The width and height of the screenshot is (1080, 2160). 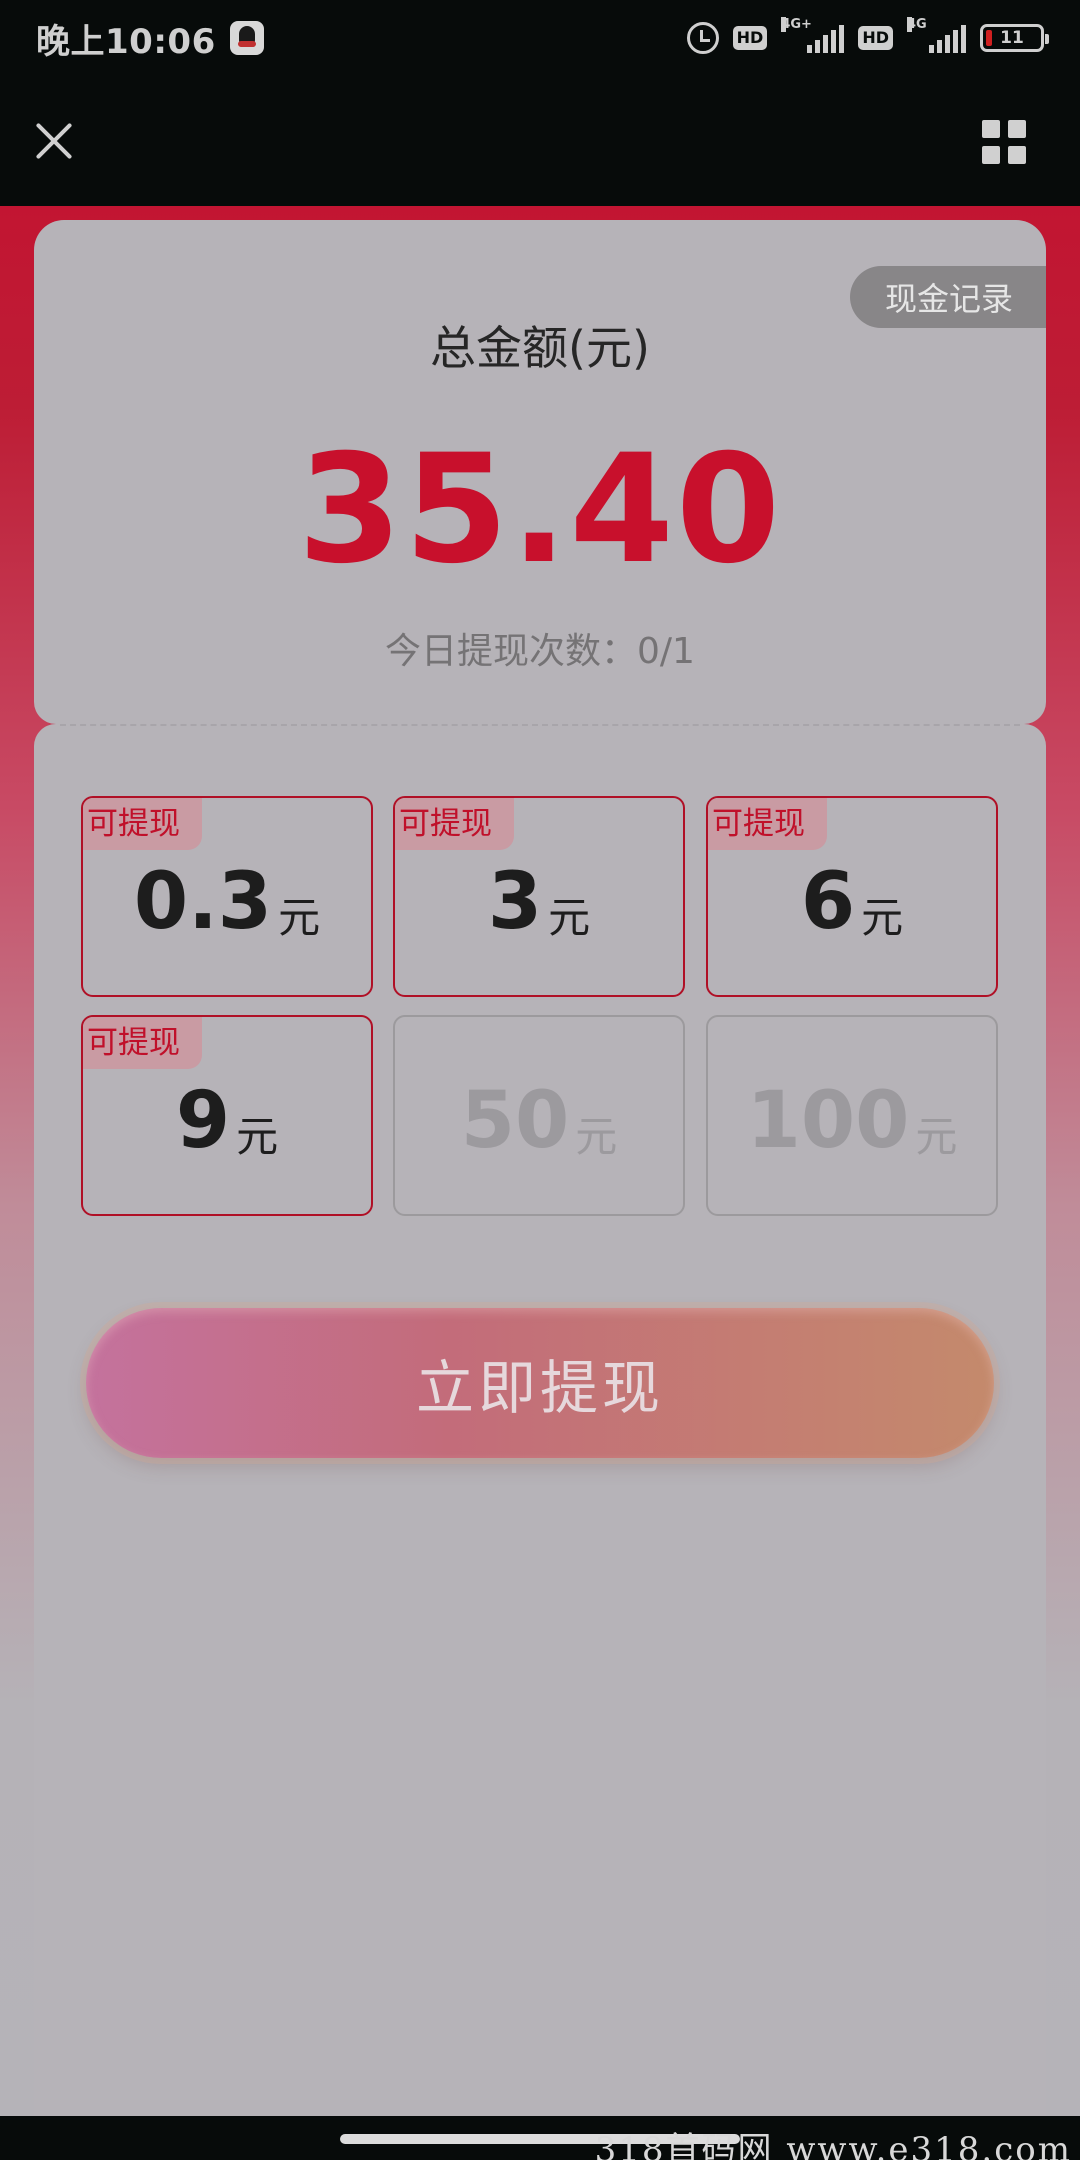 What do you see at coordinates (203, 1120) in the screenshot?
I see `option-value: 9` at bounding box center [203, 1120].